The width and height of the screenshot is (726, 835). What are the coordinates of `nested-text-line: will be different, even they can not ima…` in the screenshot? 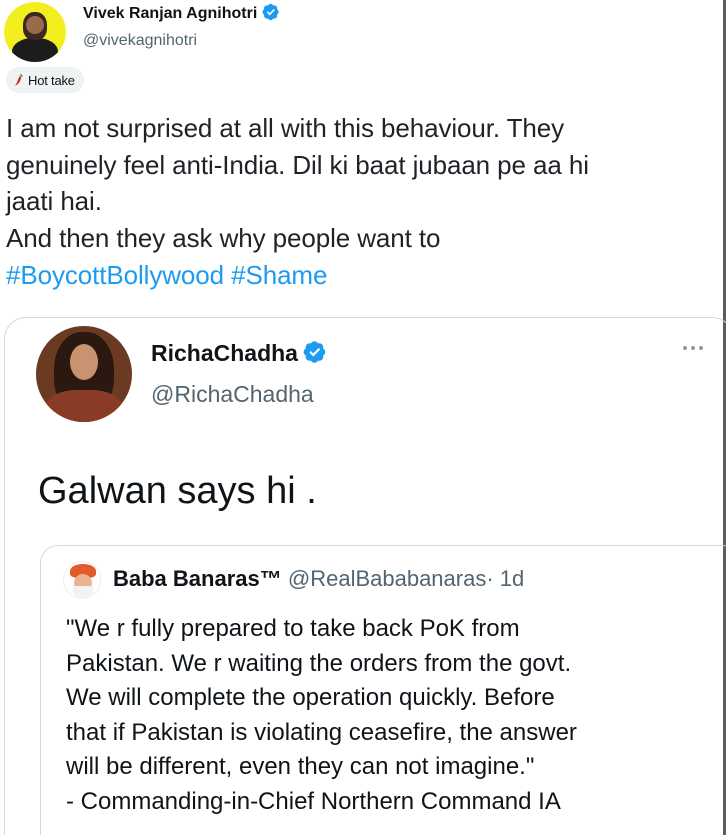 It's located at (300, 767).